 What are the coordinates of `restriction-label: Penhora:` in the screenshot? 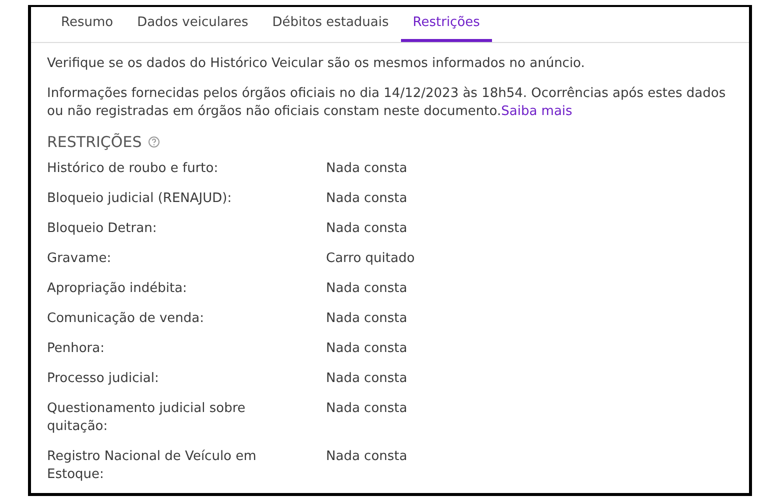 It's located at (76, 349).